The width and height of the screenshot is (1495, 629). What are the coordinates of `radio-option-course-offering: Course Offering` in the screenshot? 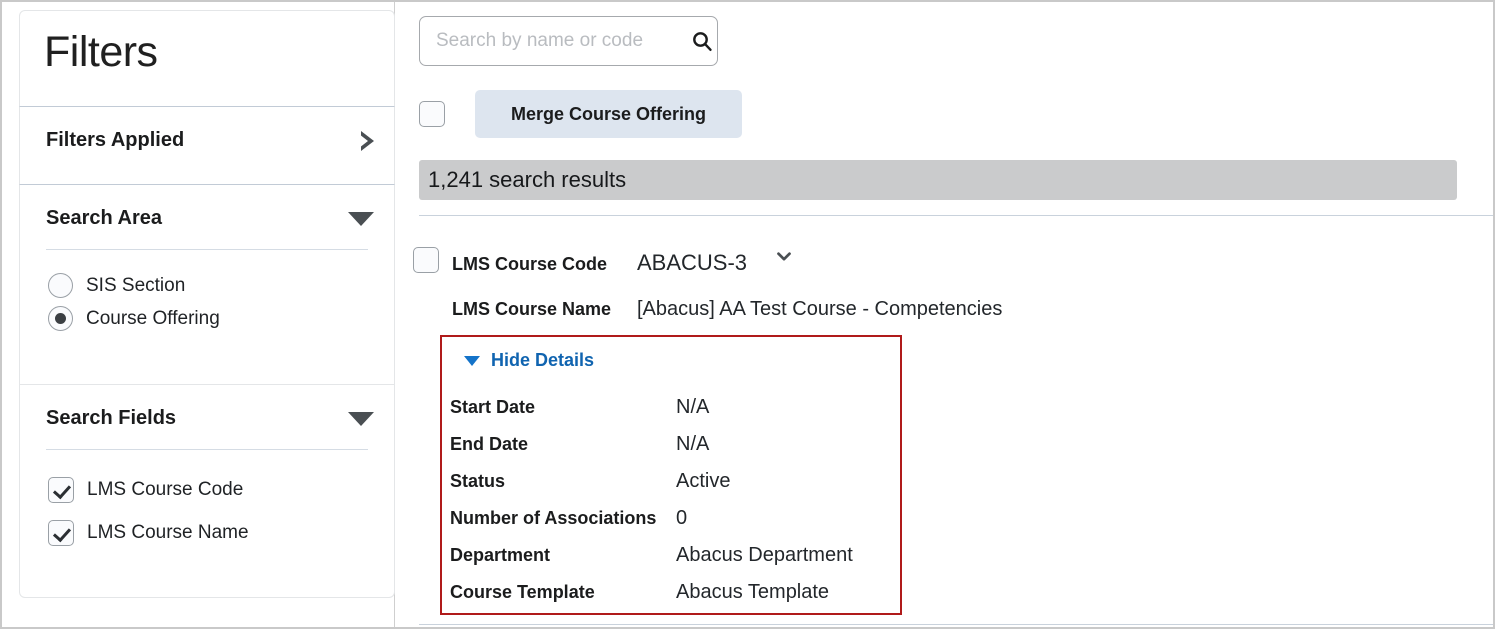 It's located at (134, 318).